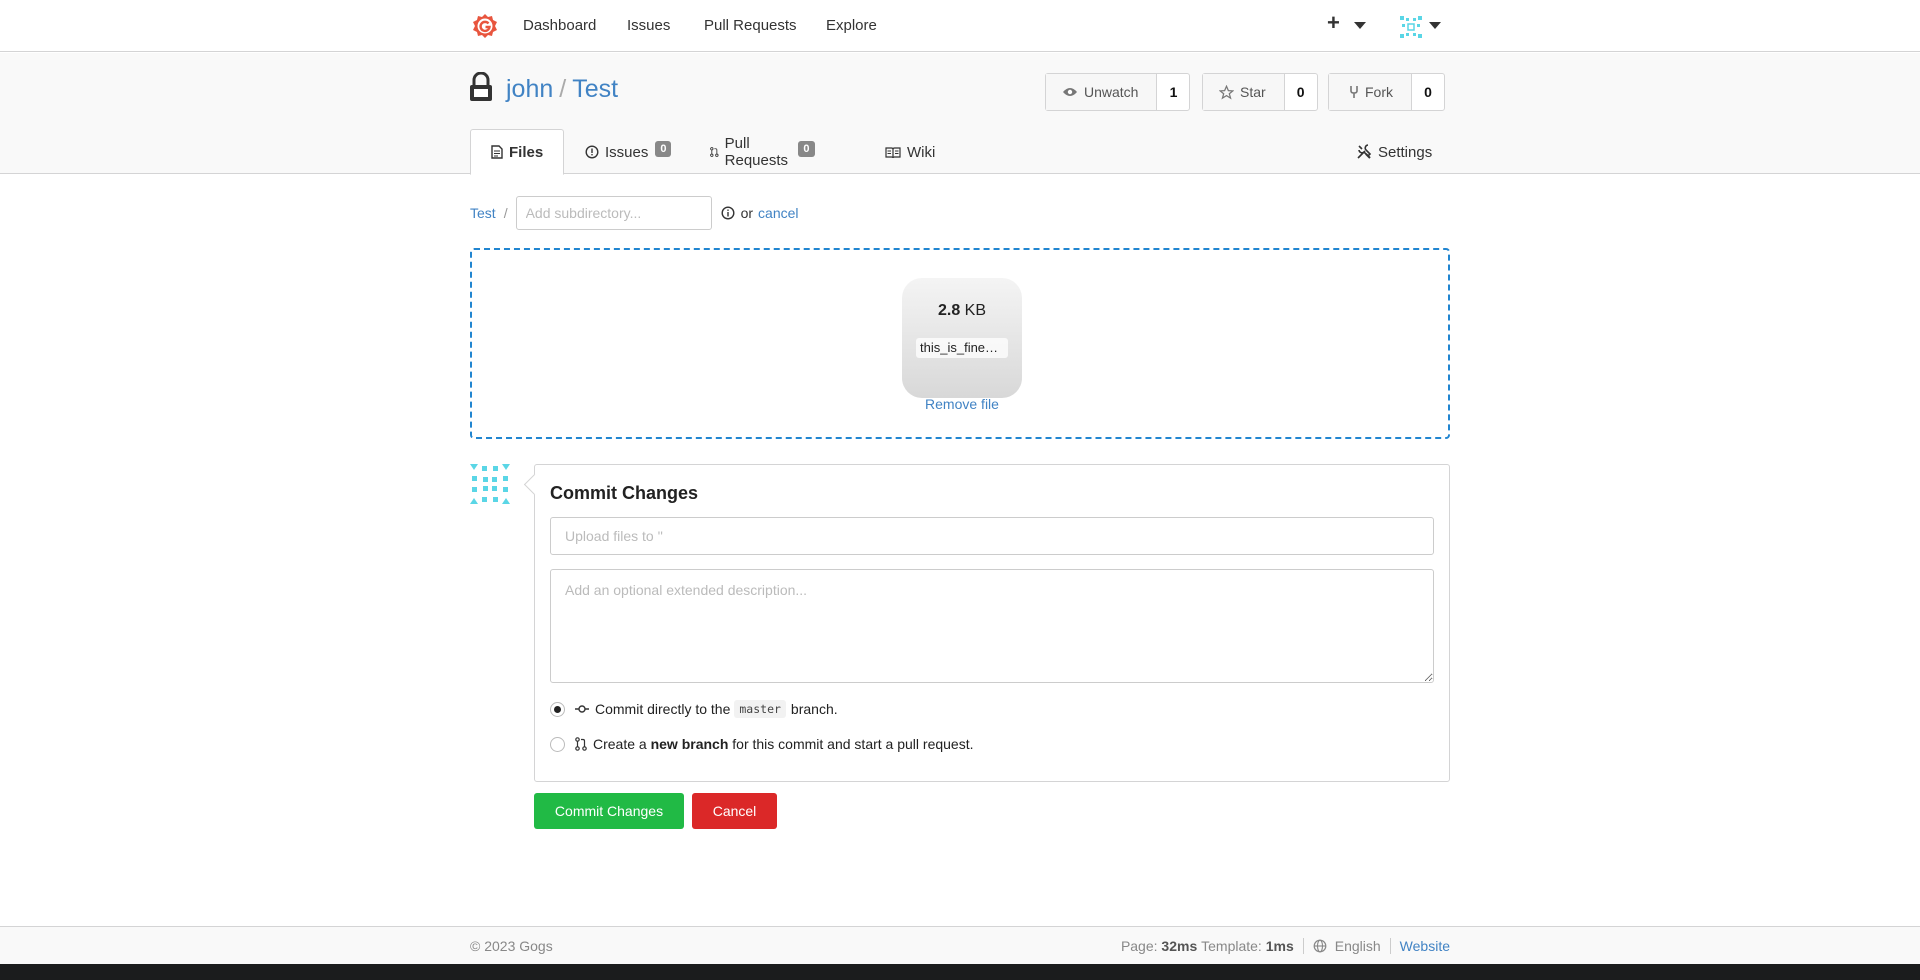  I want to click on star-icon, so click(1226, 92).